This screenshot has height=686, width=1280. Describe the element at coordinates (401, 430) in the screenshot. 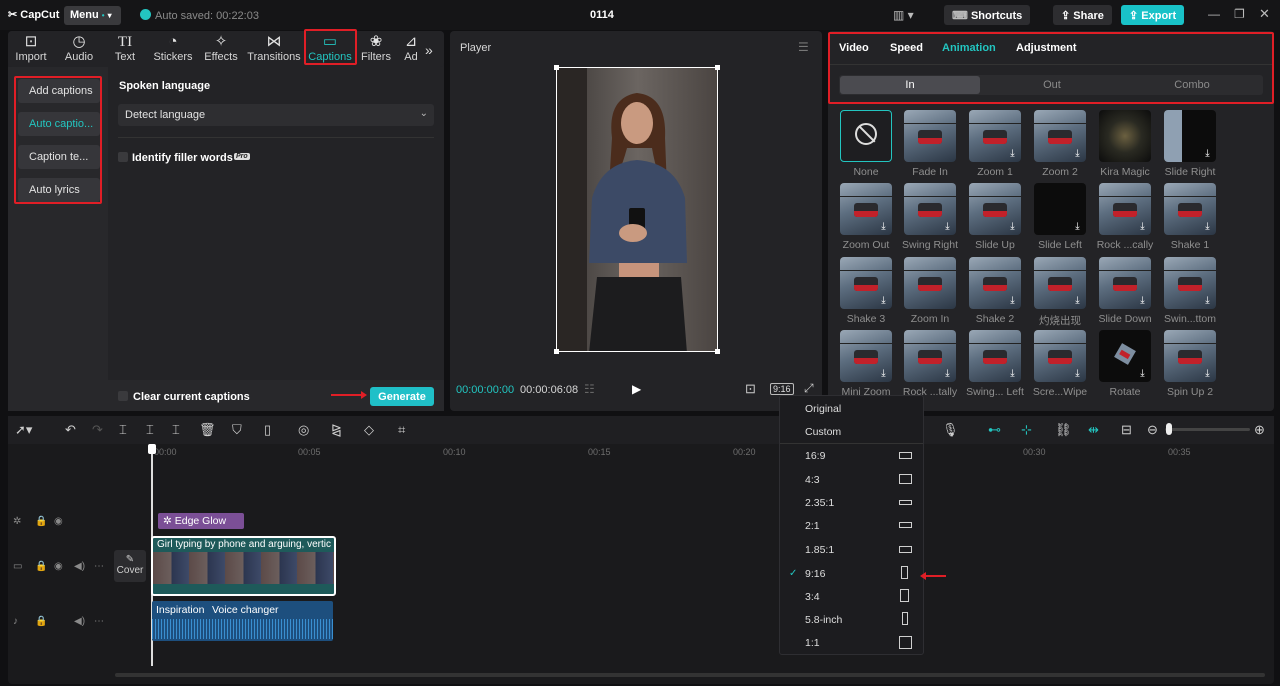

I see `crop-icon: ⌗` at that location.